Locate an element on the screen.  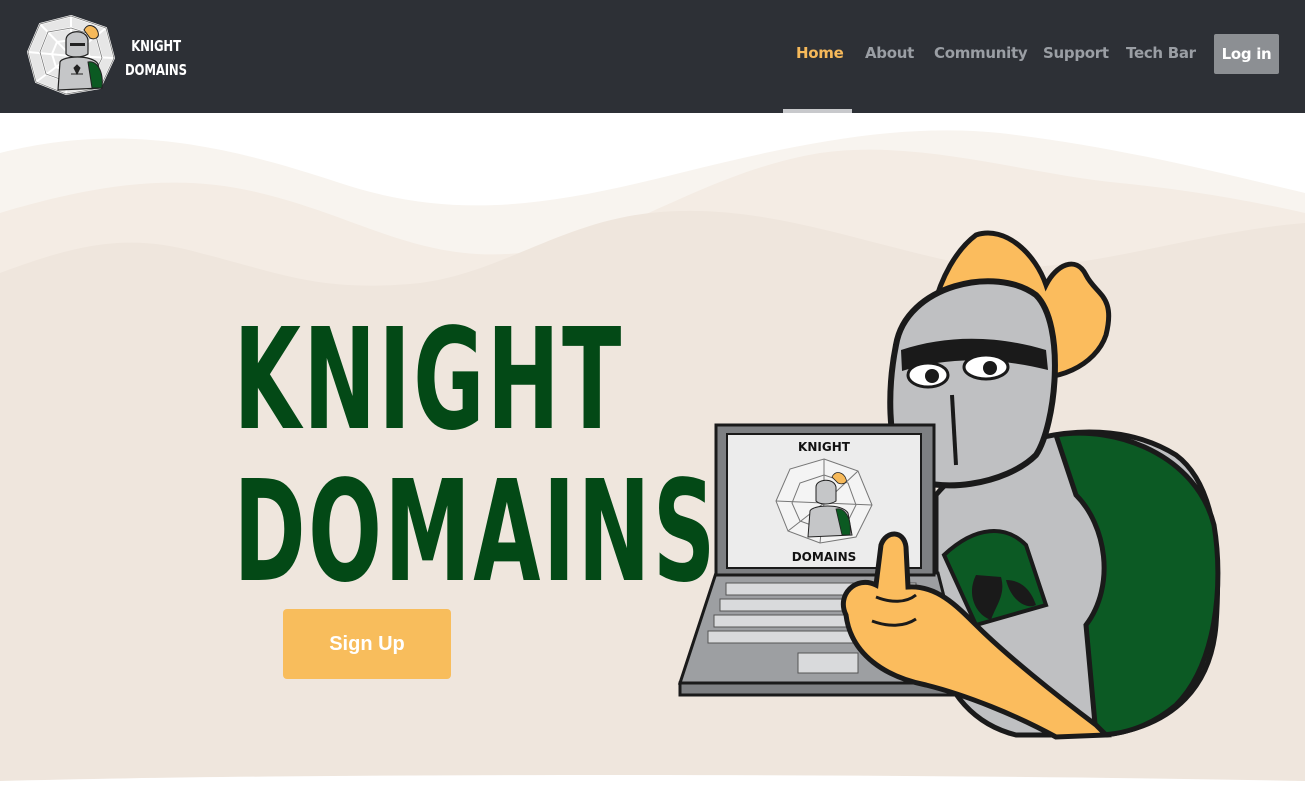
hero-title-line-2: DOMAINS is located at coordinates (475, 532).